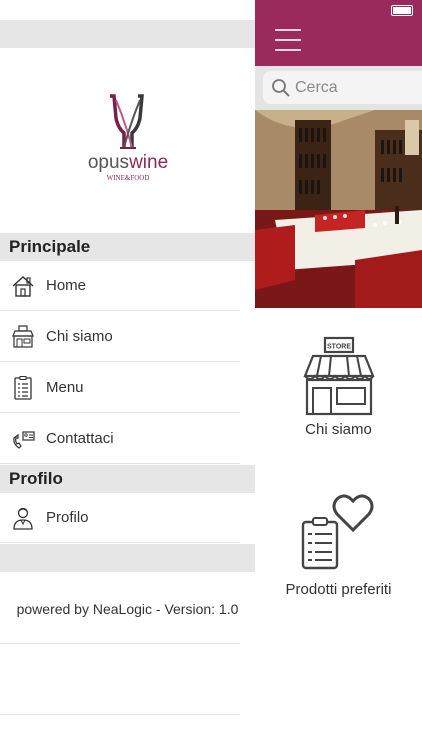  I want to click on tile-chi-siamo: STORE Chi siamo, so click(338, 387).